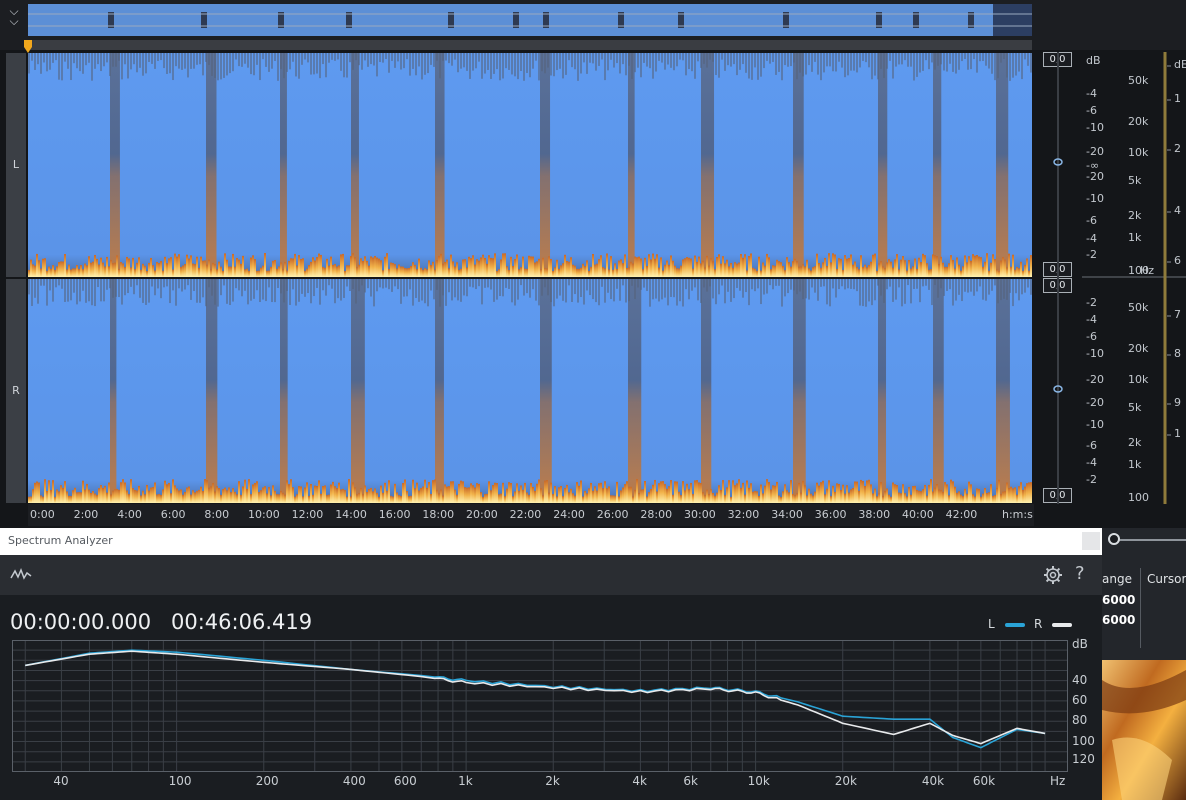  What do you see at coordinates (1080, 644) in the screenshot?
I see `y-tick-label: dB` at bounding box center [1080, 644].